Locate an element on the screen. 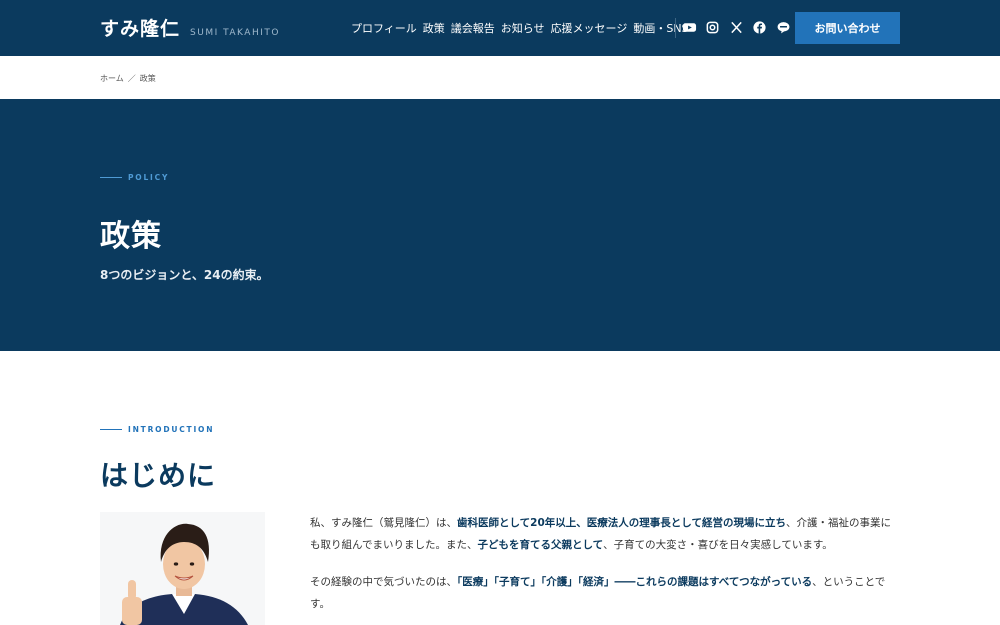 This screenshot has height=625, width=1000. page-subtitle: 8つのビジョンと、24の約束。 is located at coordinates (184, 275).